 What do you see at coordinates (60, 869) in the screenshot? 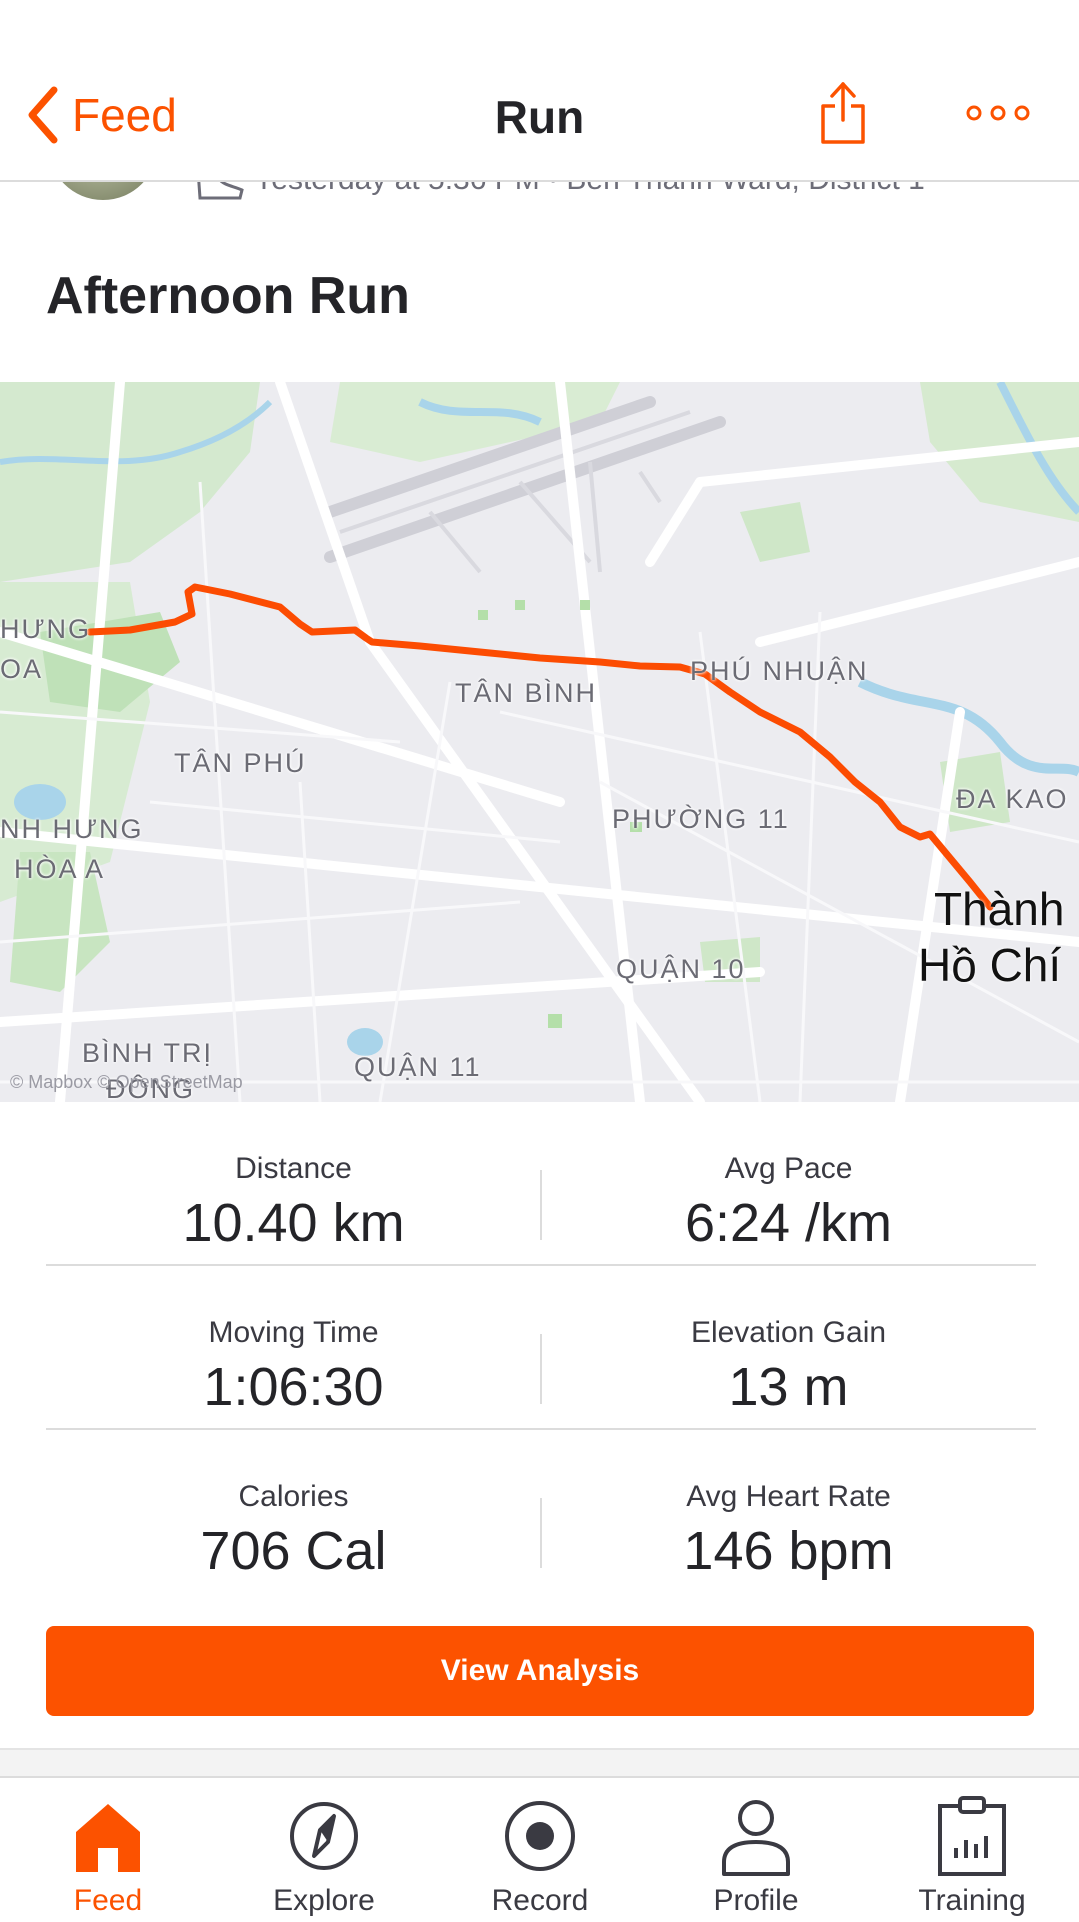
I see `map-label: HÒA A` at bounding box center [60, 869].